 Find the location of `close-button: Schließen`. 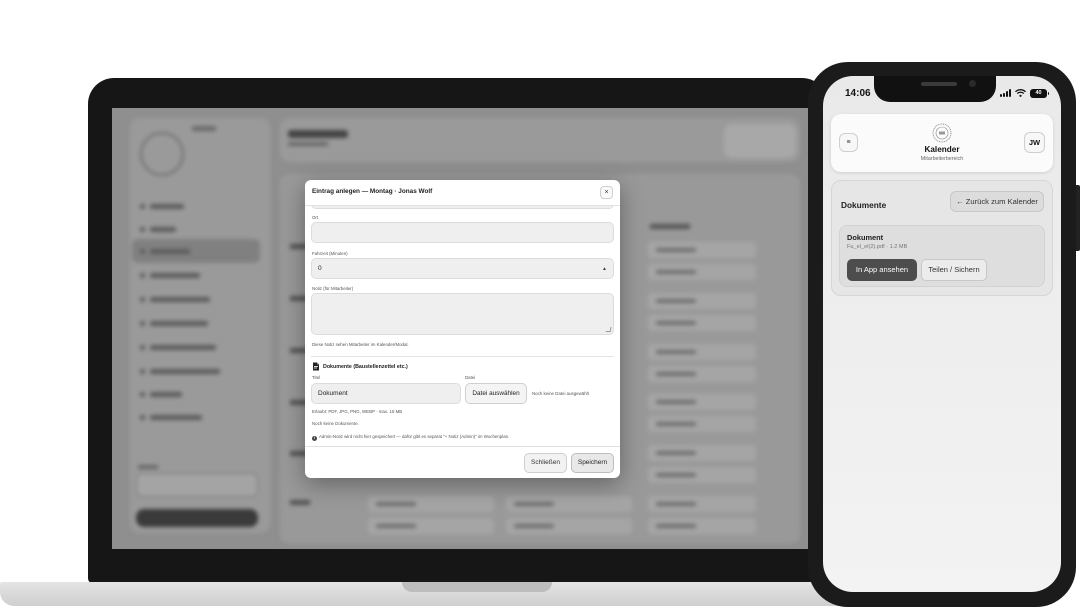

close-button: Schließen is located at coordinates (545, 463).